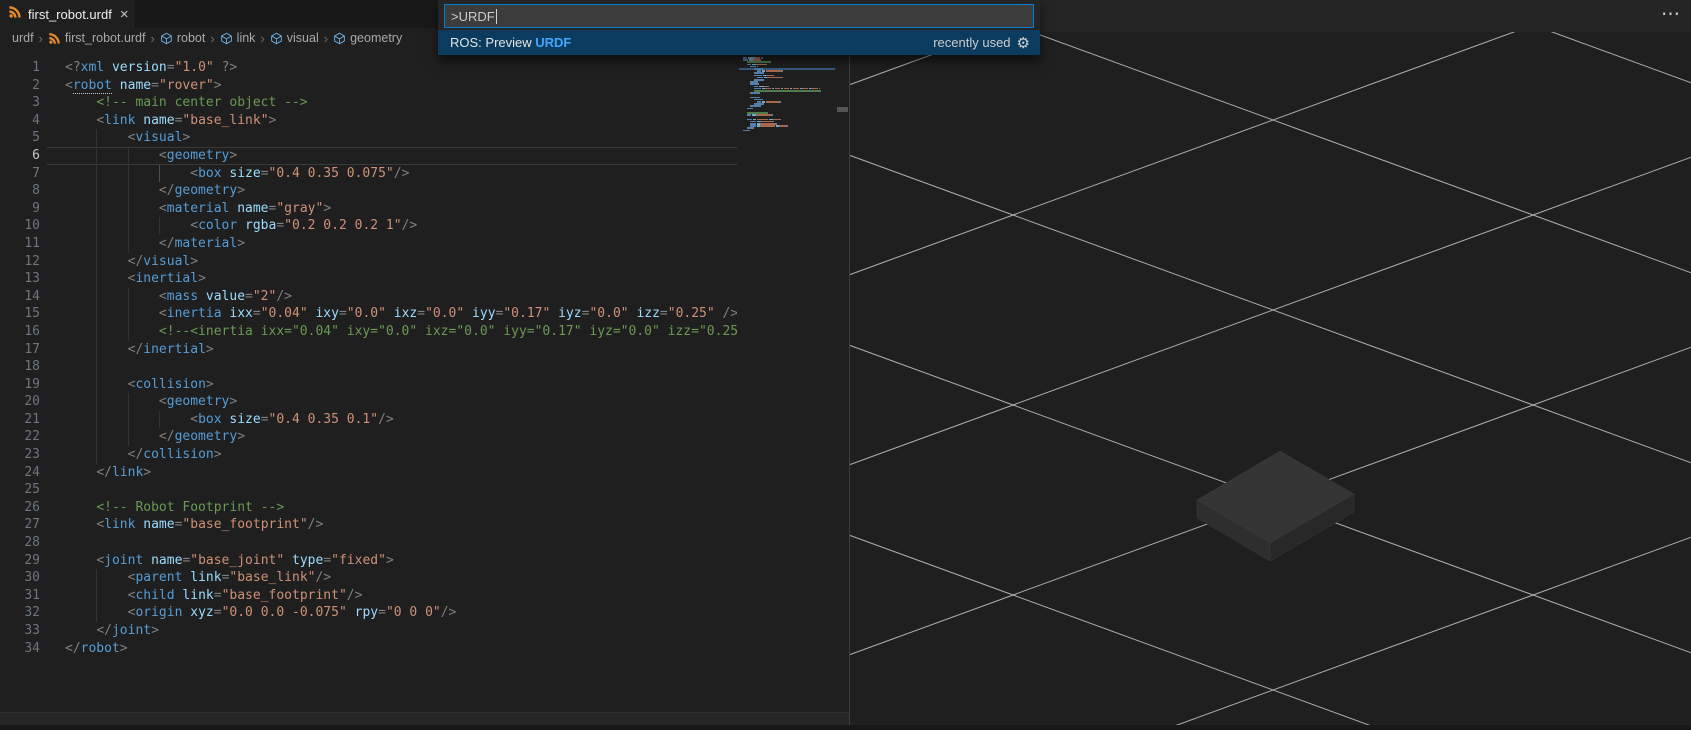 This screenshot has height=730, width=1691. Describe the element at coordinates (368, 490) in the screenshot. I see `code-line-25: 25` at that location.